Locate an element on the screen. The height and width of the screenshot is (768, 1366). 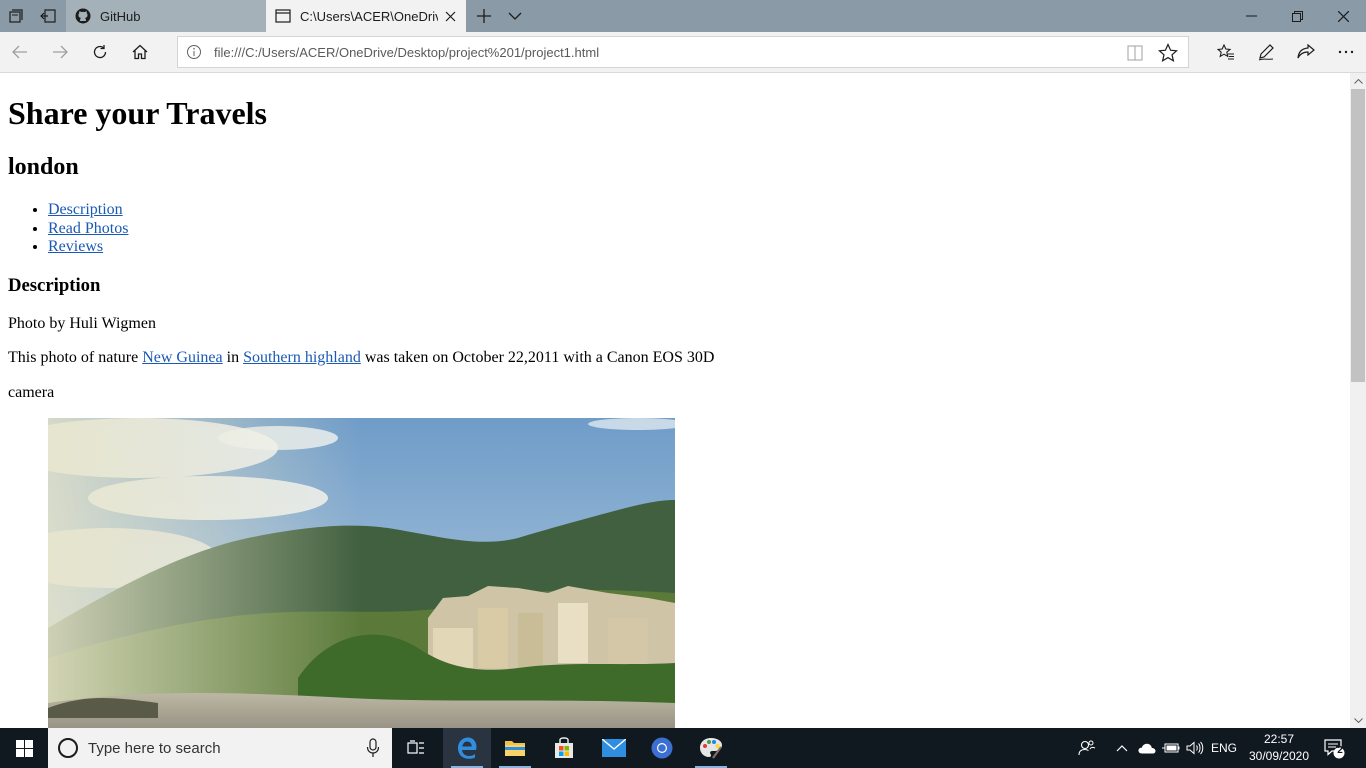
home-icon is located at coordinates (140, 52).